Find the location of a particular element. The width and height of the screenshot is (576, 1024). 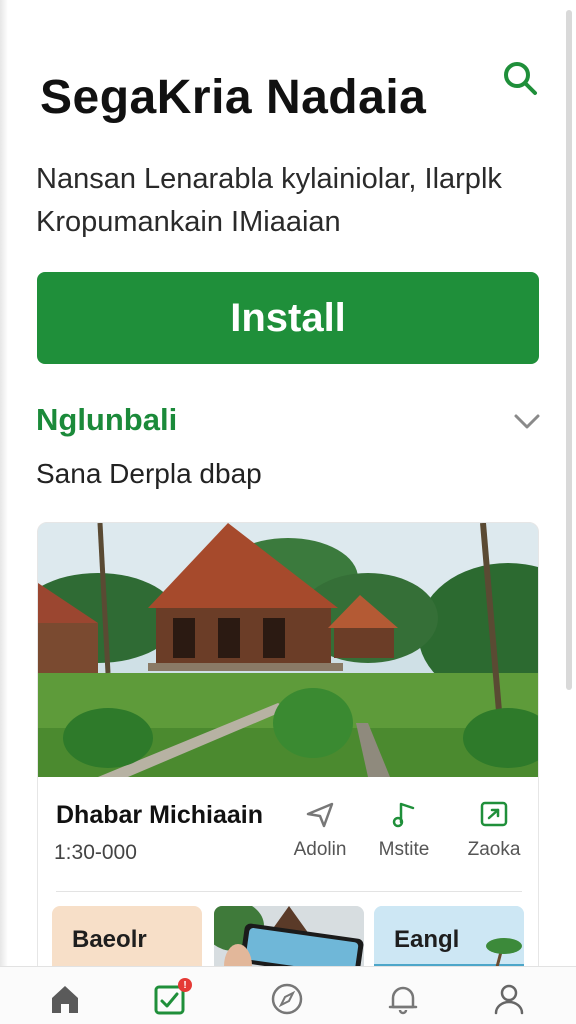

bottom-nav is located at coordinates (288, 995).